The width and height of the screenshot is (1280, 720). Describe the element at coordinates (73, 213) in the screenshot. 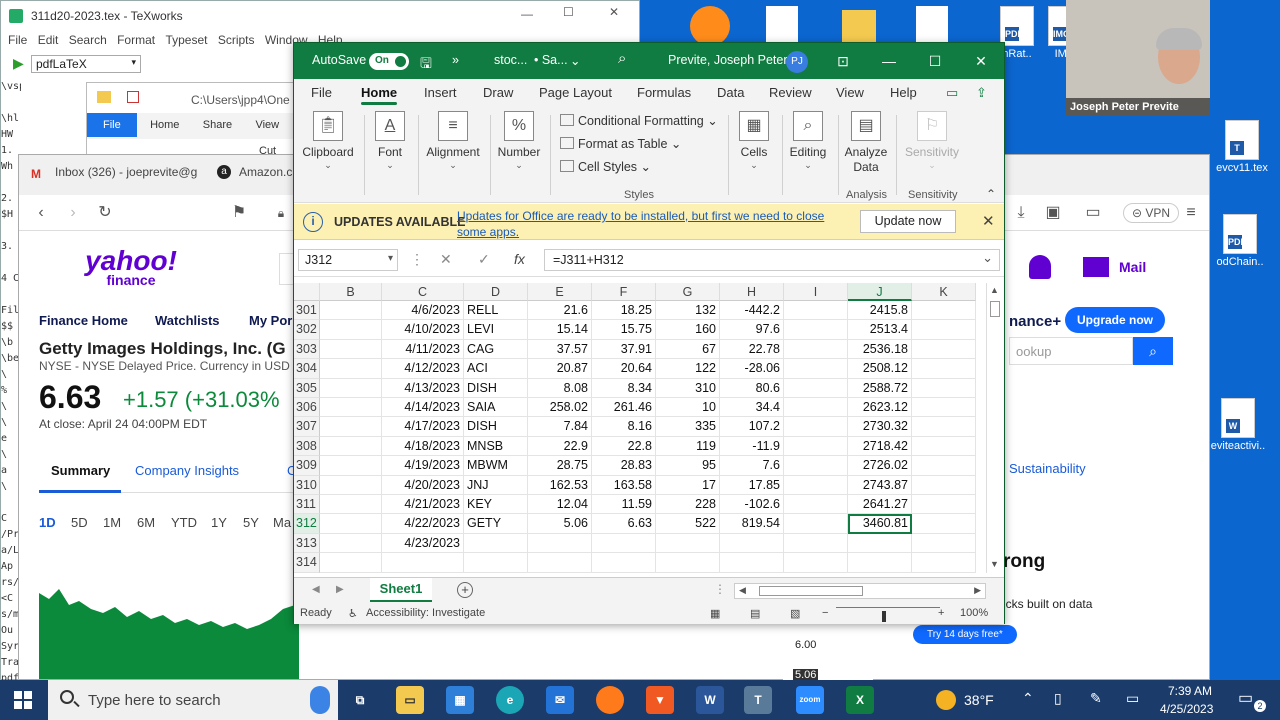

I see `forward-icon: ›` at that location.